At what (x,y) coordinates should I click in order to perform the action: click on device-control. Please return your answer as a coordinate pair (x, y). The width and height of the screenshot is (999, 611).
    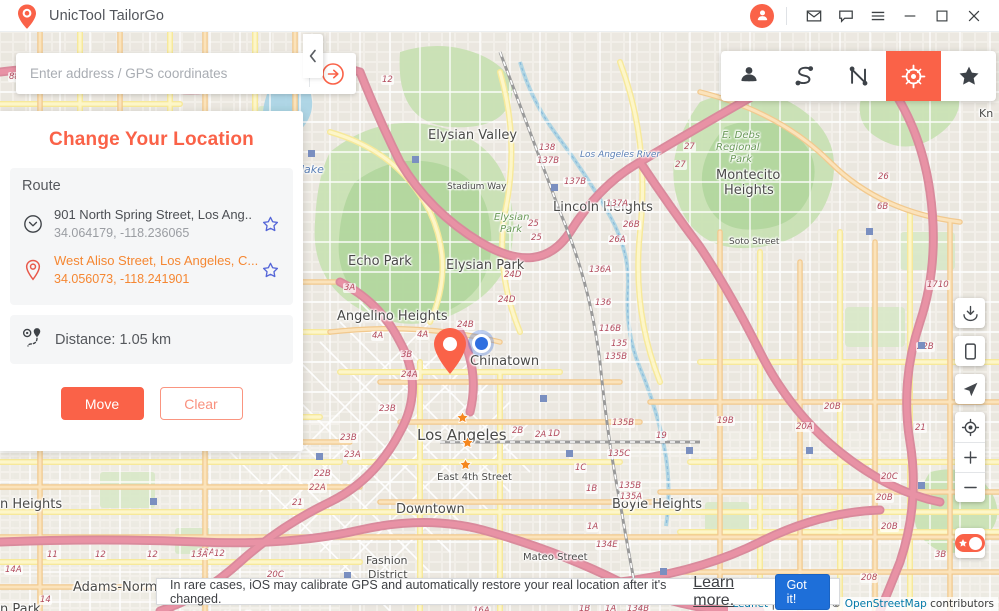
    Looking at the image, I should click on (970, 351).